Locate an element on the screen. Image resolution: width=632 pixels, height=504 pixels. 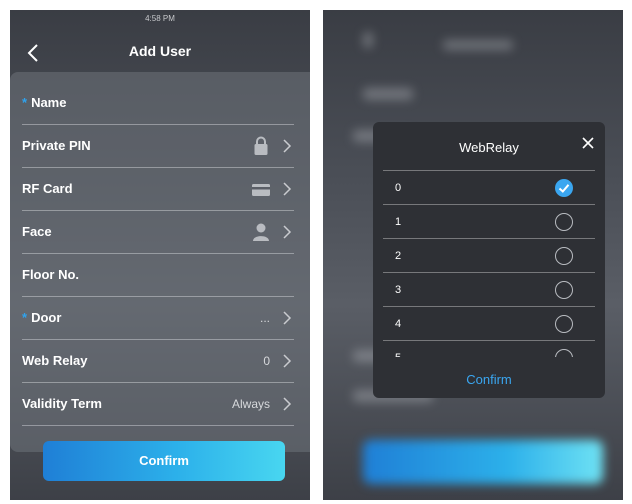
header: Add User is located at coordinates (160, 53).